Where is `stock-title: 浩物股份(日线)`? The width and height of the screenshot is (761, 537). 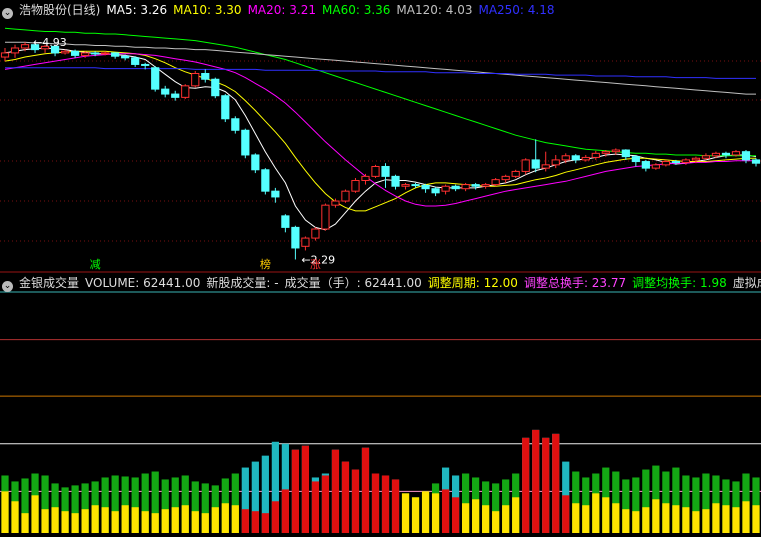 stock-title: 浩物股份(日线) is located at coordinates (59, 10).